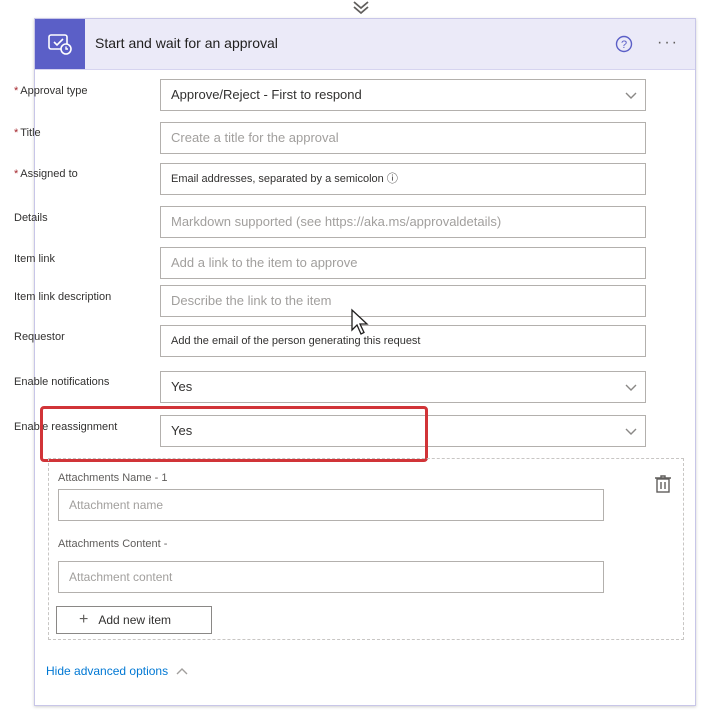 The height and width of the screenshot is (720, 720). What do you see at coordinates (107, 671) in the screenshot?
I see `hide-advanced-options-label: Hide advanced options` at bounding box center [107, 671].